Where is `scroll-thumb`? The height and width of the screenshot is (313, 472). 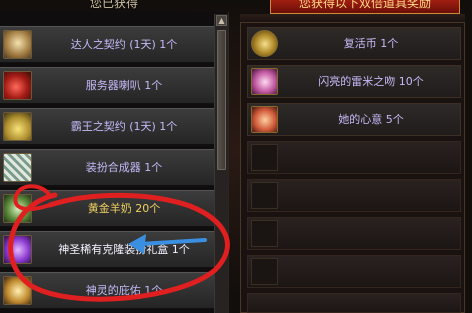
scroll-thumb is located at coordinates (221, 100).